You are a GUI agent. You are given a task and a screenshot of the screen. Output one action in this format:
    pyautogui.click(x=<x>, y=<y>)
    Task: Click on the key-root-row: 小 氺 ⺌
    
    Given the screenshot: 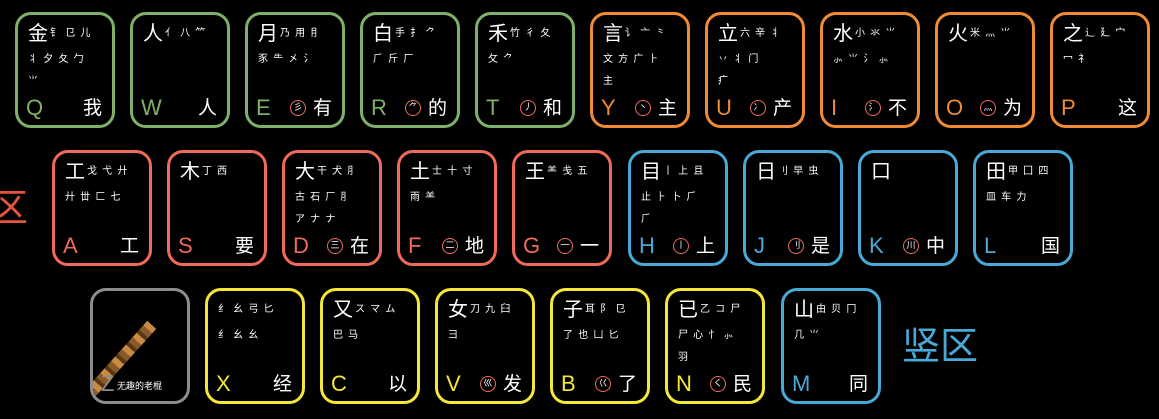 What is the action you would take?
    pyautogui.click(x=876, y=33)
    